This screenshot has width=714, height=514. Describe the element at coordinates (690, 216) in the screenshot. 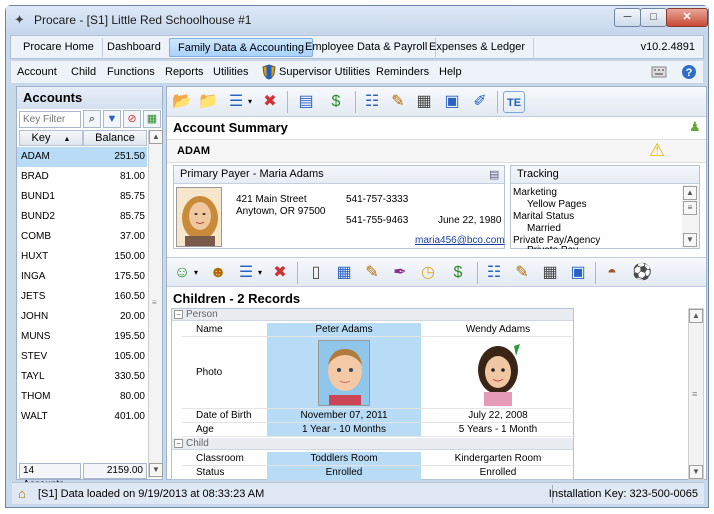

I see `tracking-scrollbar: ▲ ≡ ▼` at that location.